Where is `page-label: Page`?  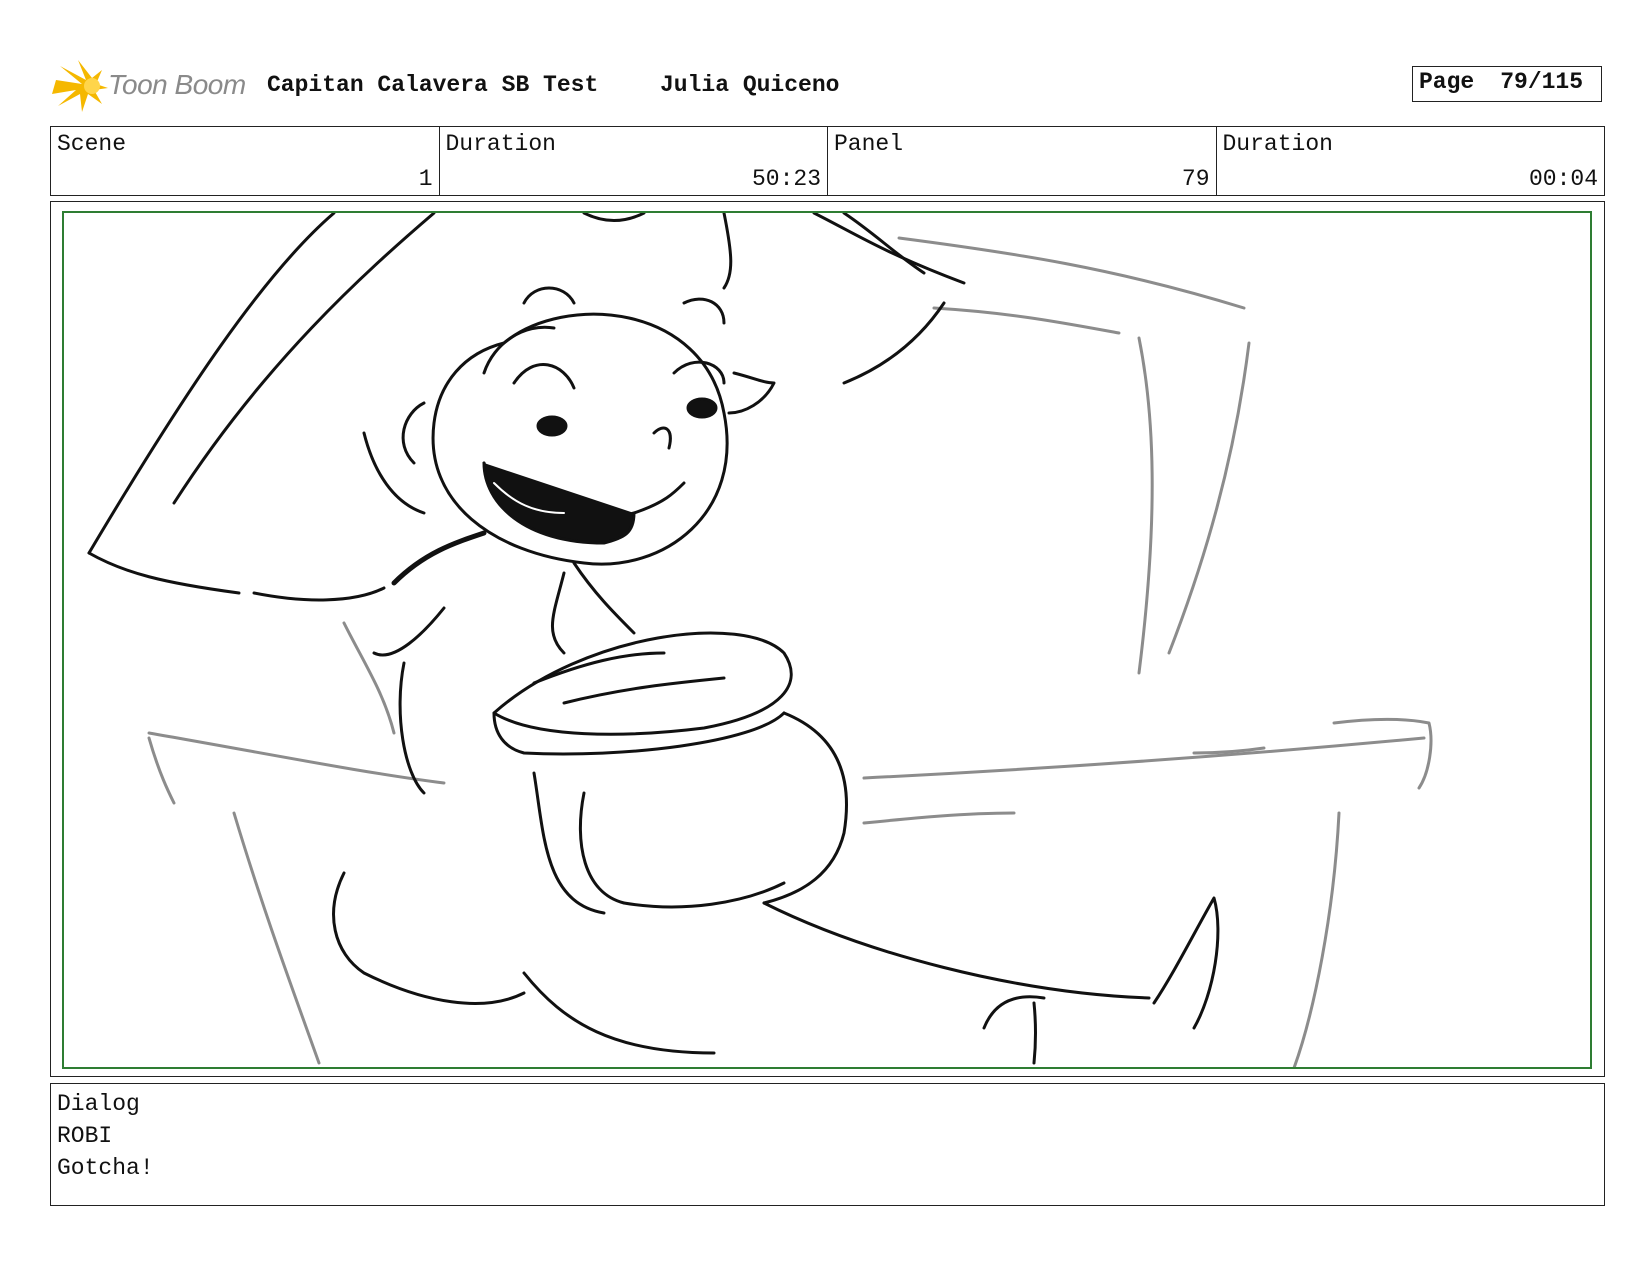
page-label: Page is located at coordinates (1447, 82).